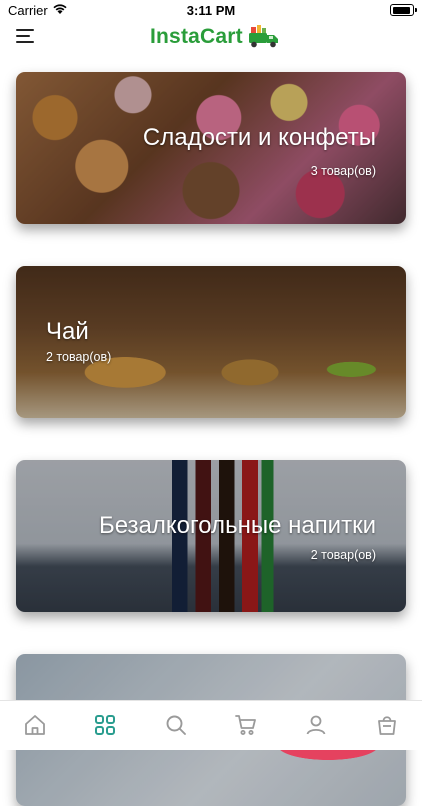 This screenshot has height=806, width=422. I want to click on search-icon, so click(176, 725).